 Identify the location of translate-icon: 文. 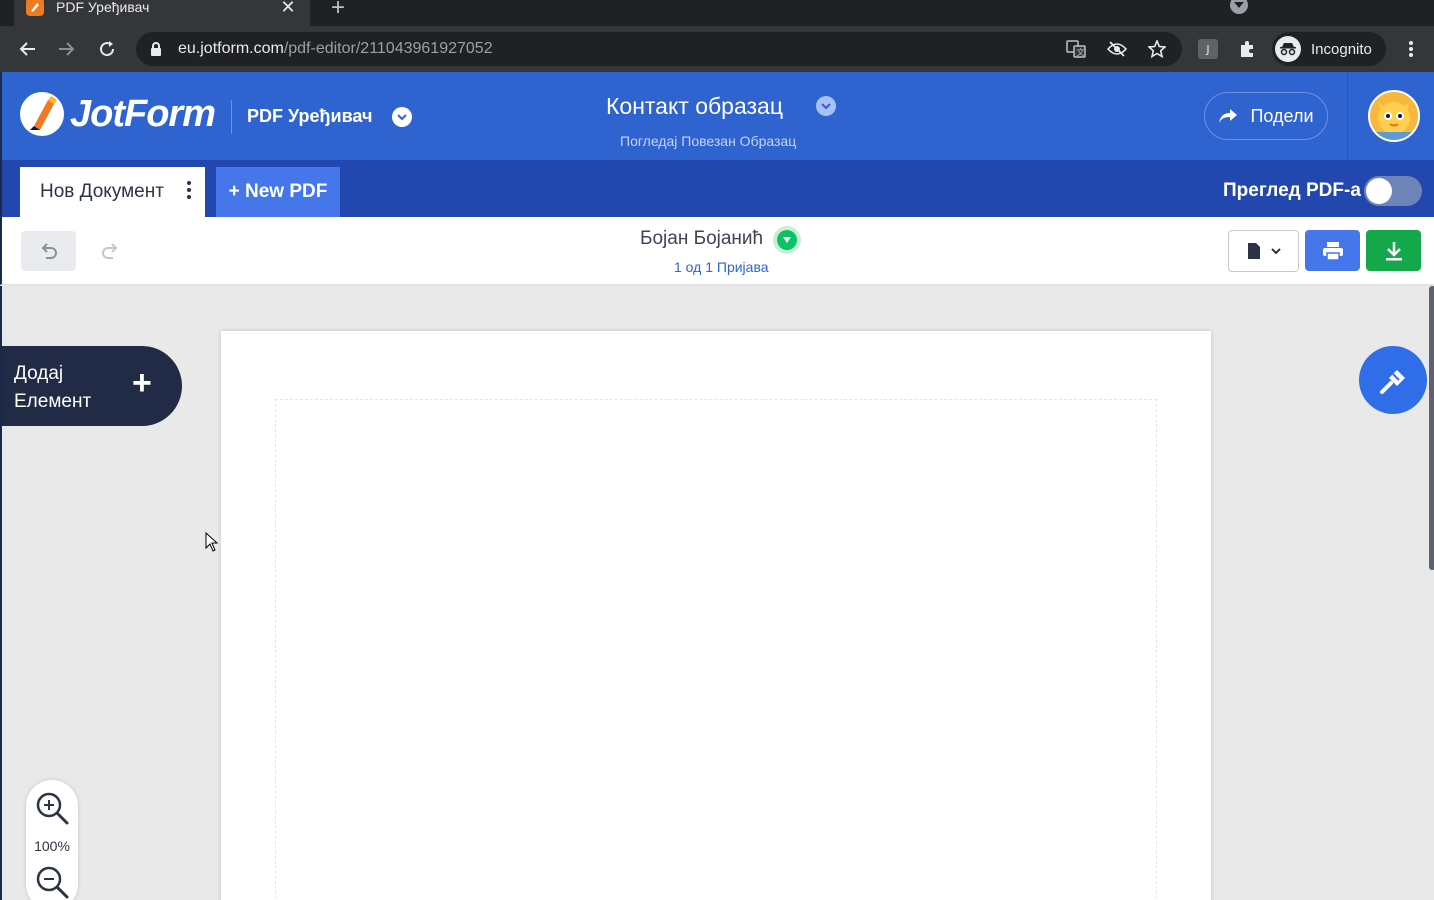
(1076, 49).